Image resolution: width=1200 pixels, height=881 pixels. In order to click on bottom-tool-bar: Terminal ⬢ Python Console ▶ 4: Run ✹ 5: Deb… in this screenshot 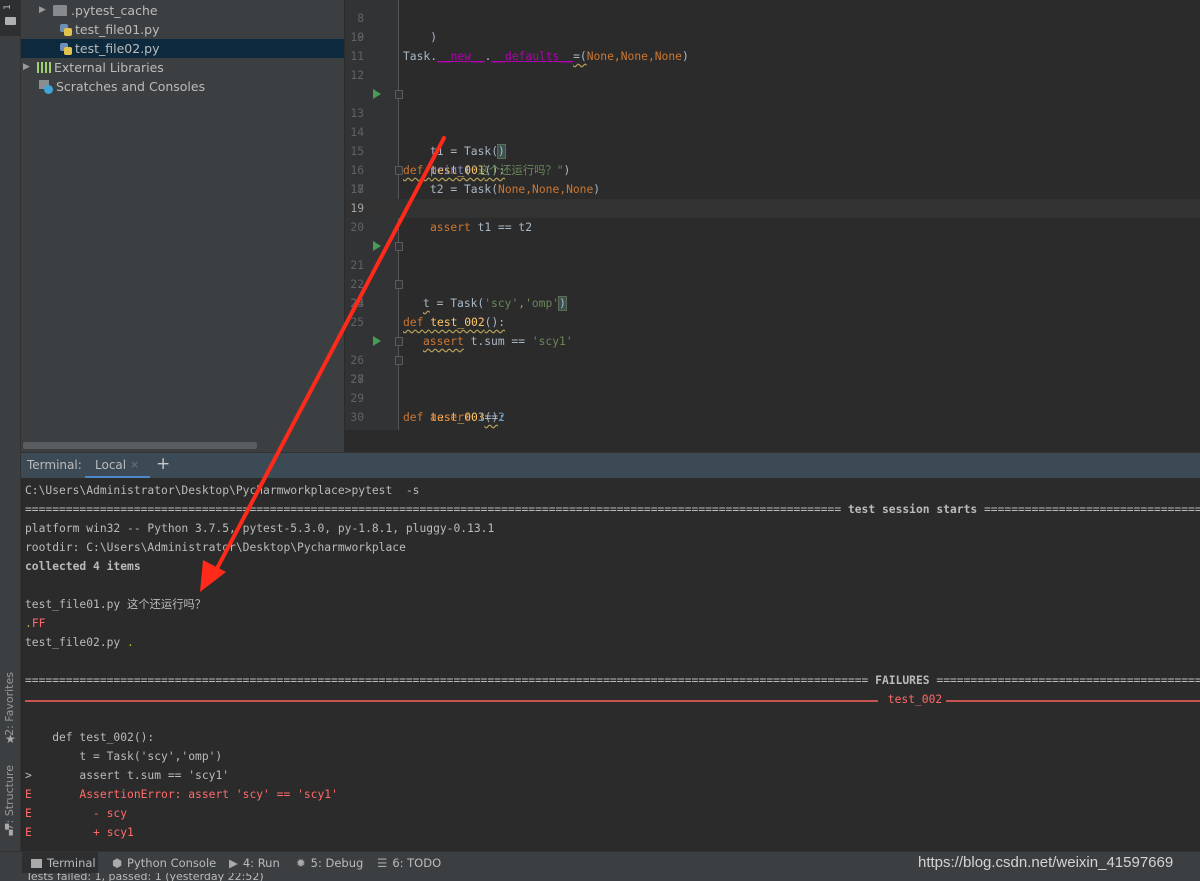, I will do `click(600, 862)`.